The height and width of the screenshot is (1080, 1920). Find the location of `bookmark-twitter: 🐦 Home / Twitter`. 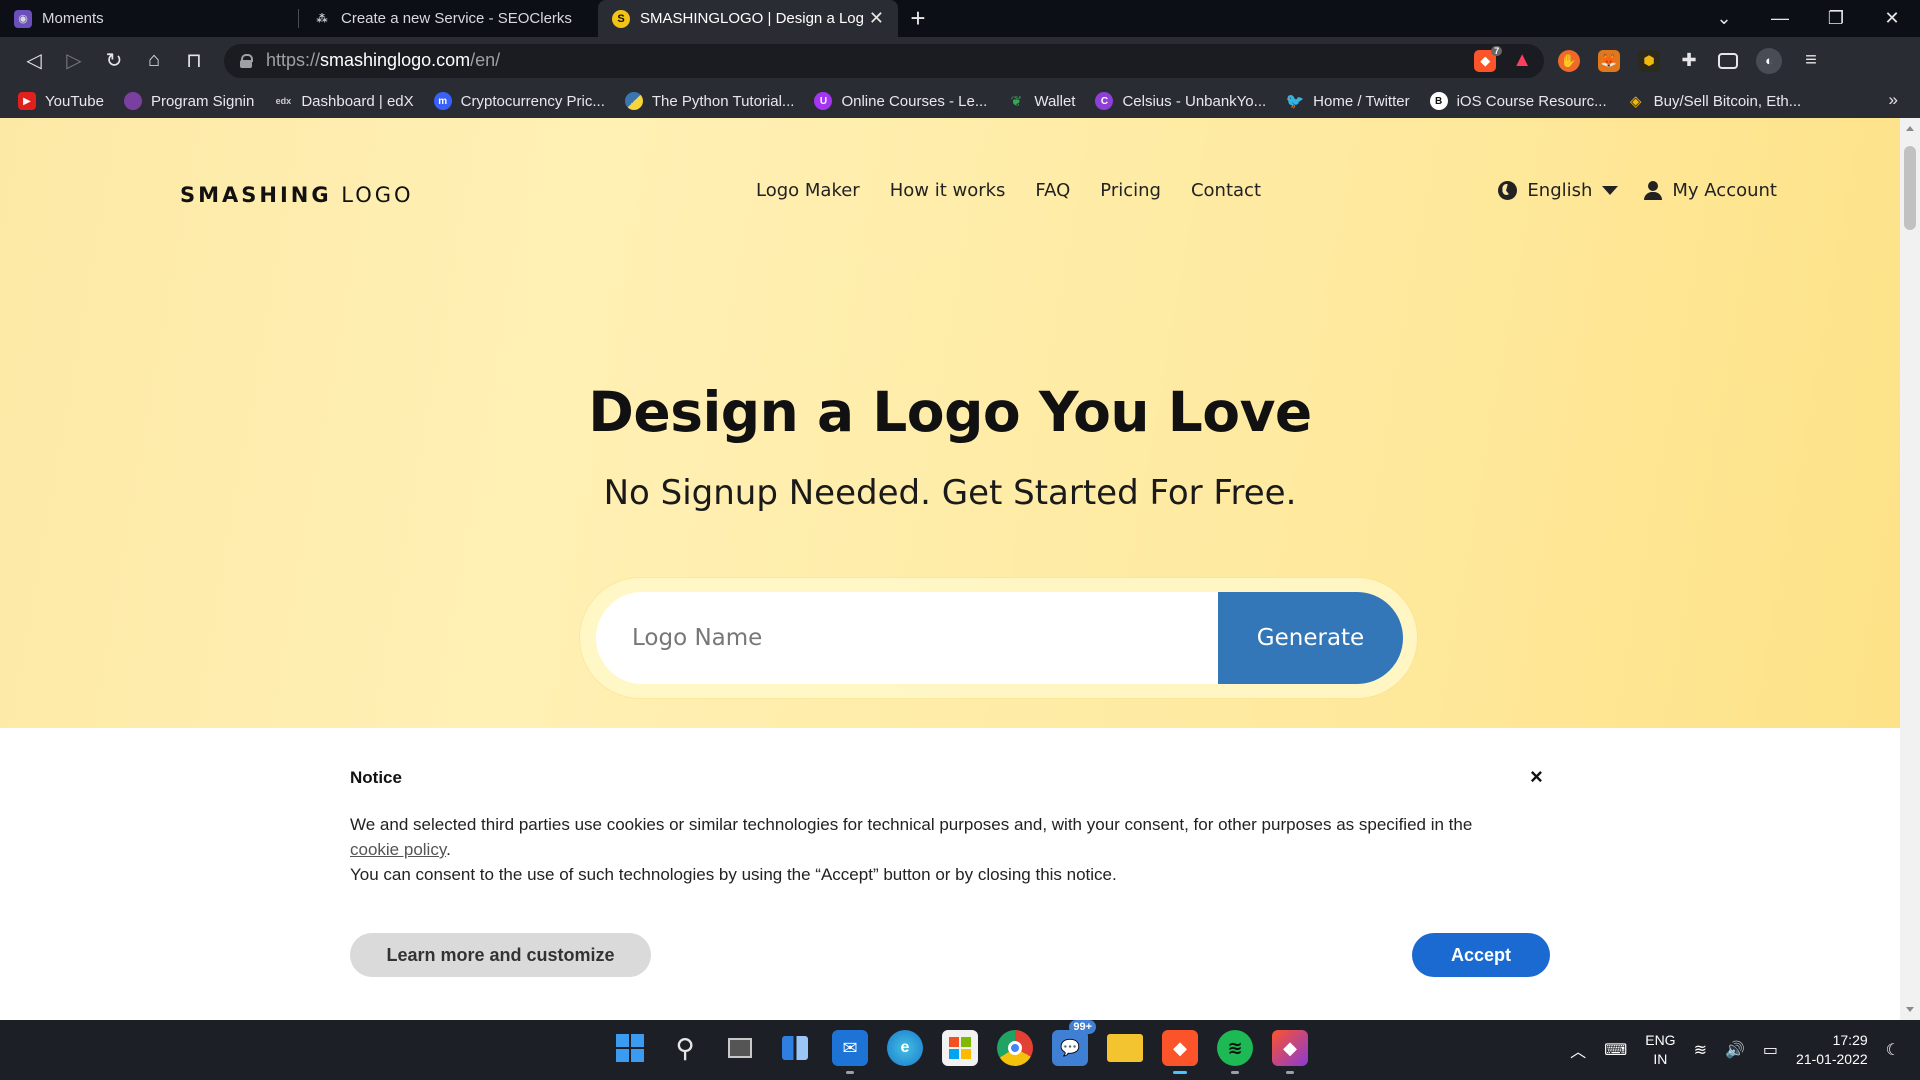

bookmark-twitter: 🐦 Home / Twitter is located at coordinates (1348, 101).